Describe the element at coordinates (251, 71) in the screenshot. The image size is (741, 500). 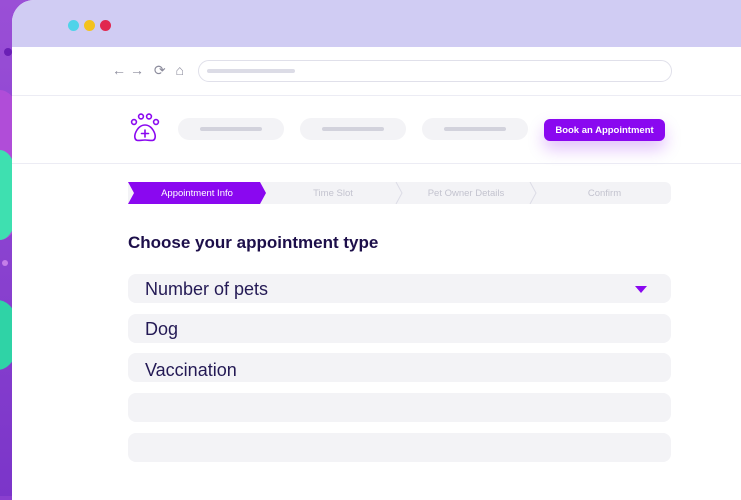
I see `url-placeholder-line` at that location.